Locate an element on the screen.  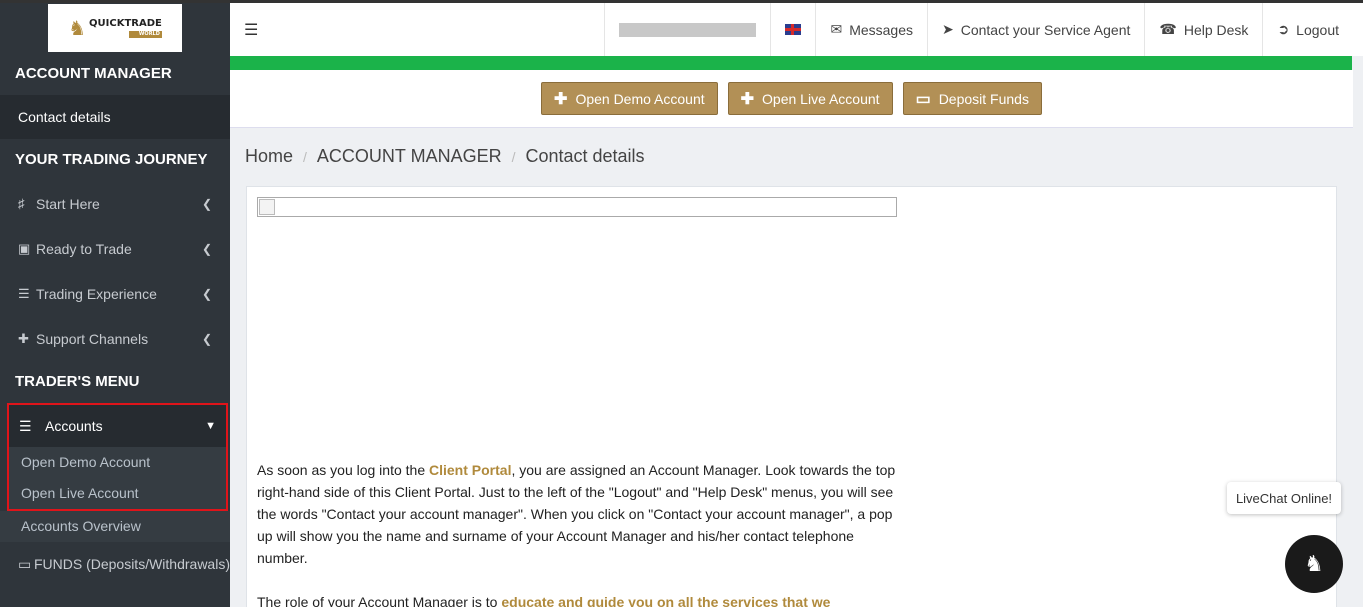
envelope-icon: ✉ is located at coordinates (836, 29).